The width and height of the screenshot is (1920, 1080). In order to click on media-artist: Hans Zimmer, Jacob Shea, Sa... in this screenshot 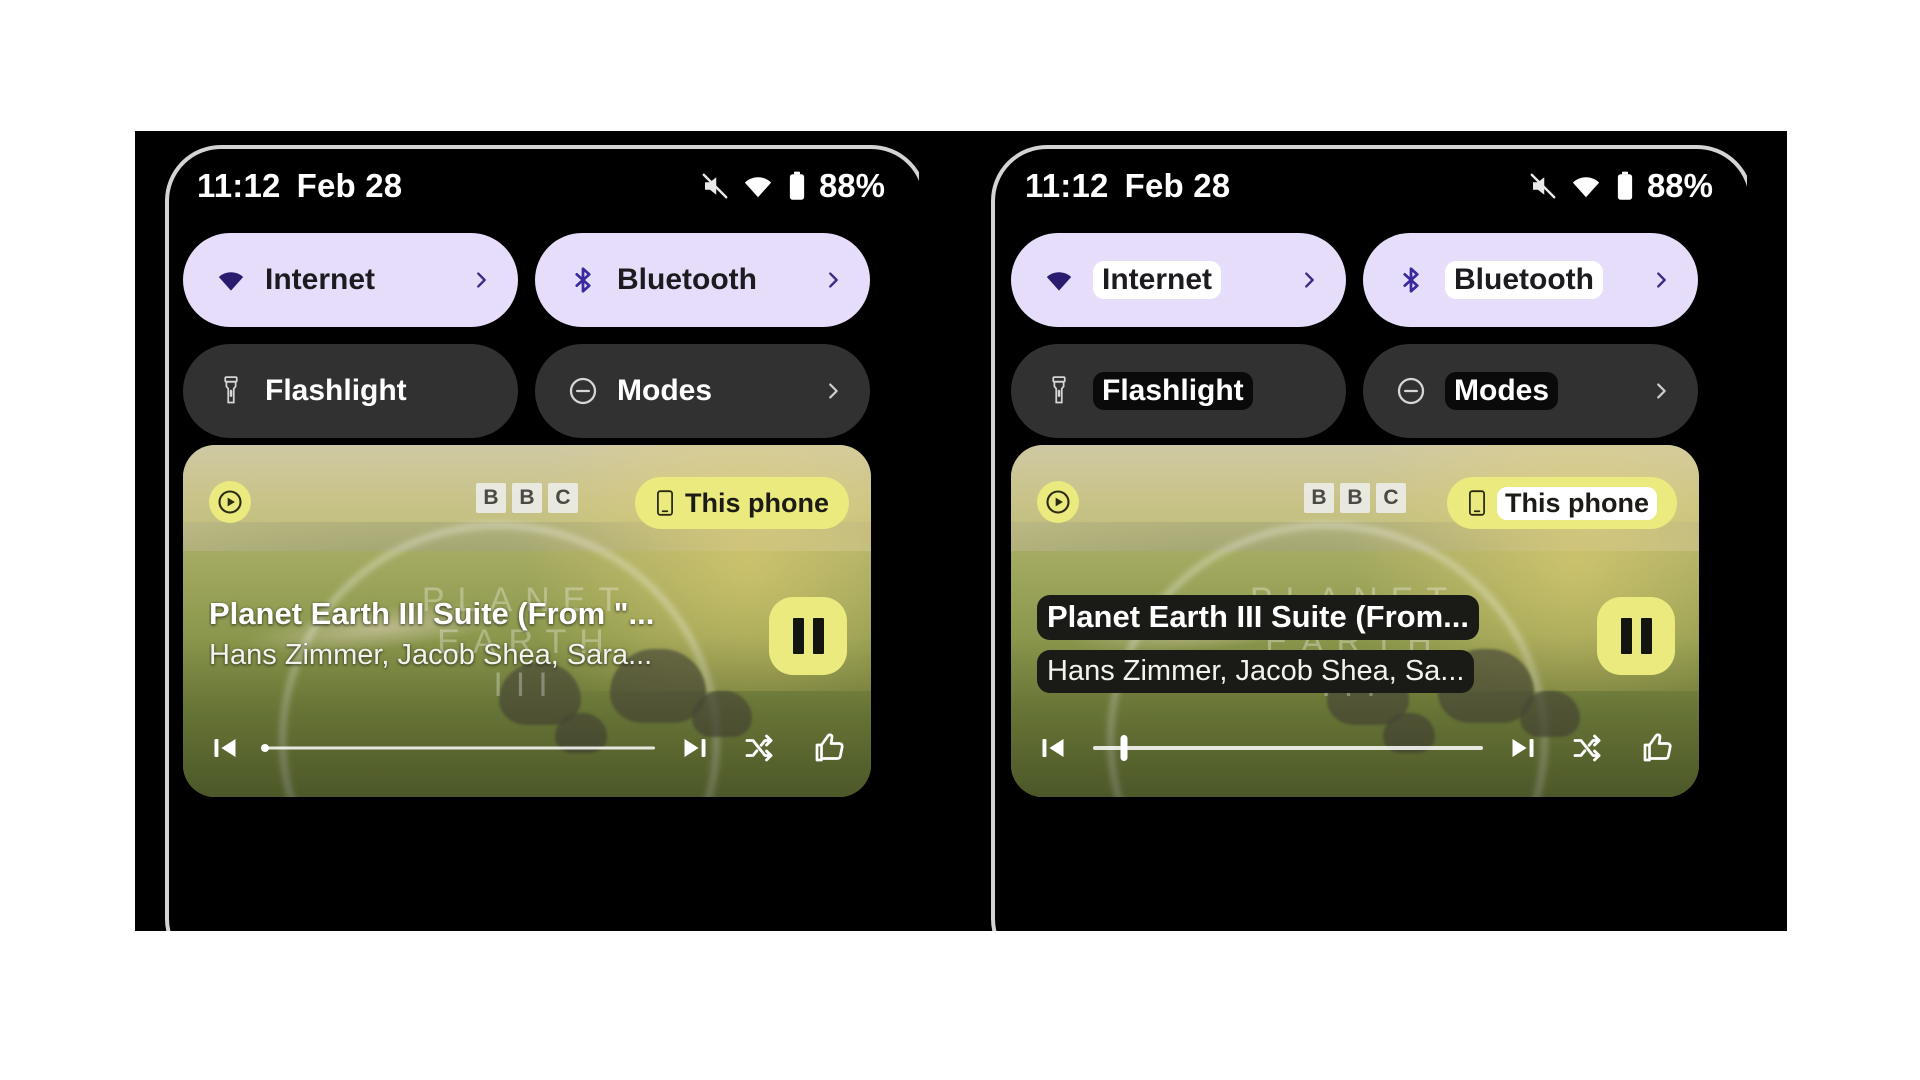, I will do `click(1256, 671)`.